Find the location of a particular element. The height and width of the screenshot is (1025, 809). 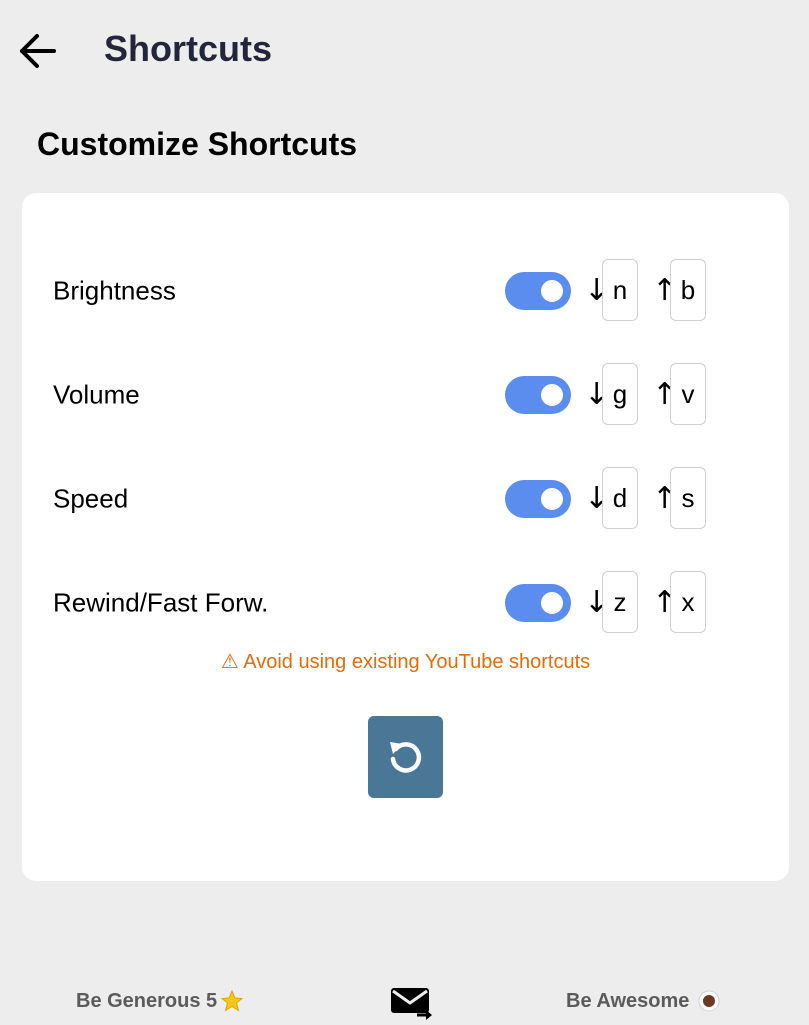

shortcut-row-brightness: Brightness ↓ n ↑ b is located at coordinates (405, 291).